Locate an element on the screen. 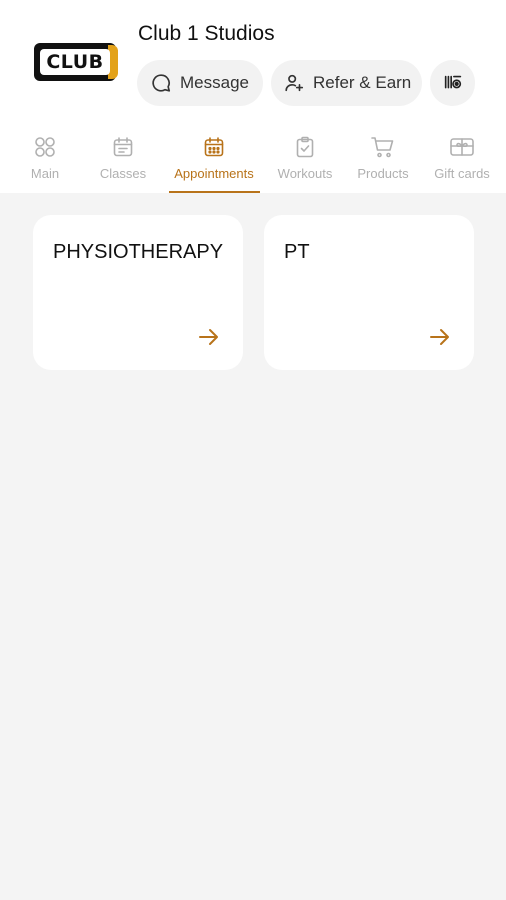 The height and width of the screenshot is (900, 506). calendar-list-icon is located at coordinates (123, 147).